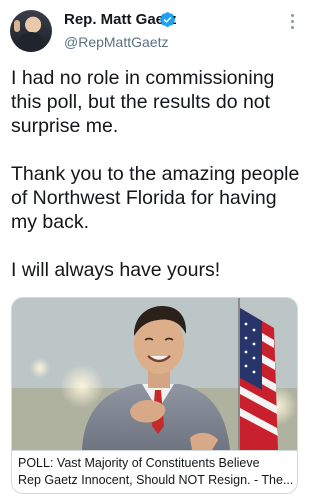 The image size is (320, 500). I want to click on verified-badge-icon, so click(167, 19).